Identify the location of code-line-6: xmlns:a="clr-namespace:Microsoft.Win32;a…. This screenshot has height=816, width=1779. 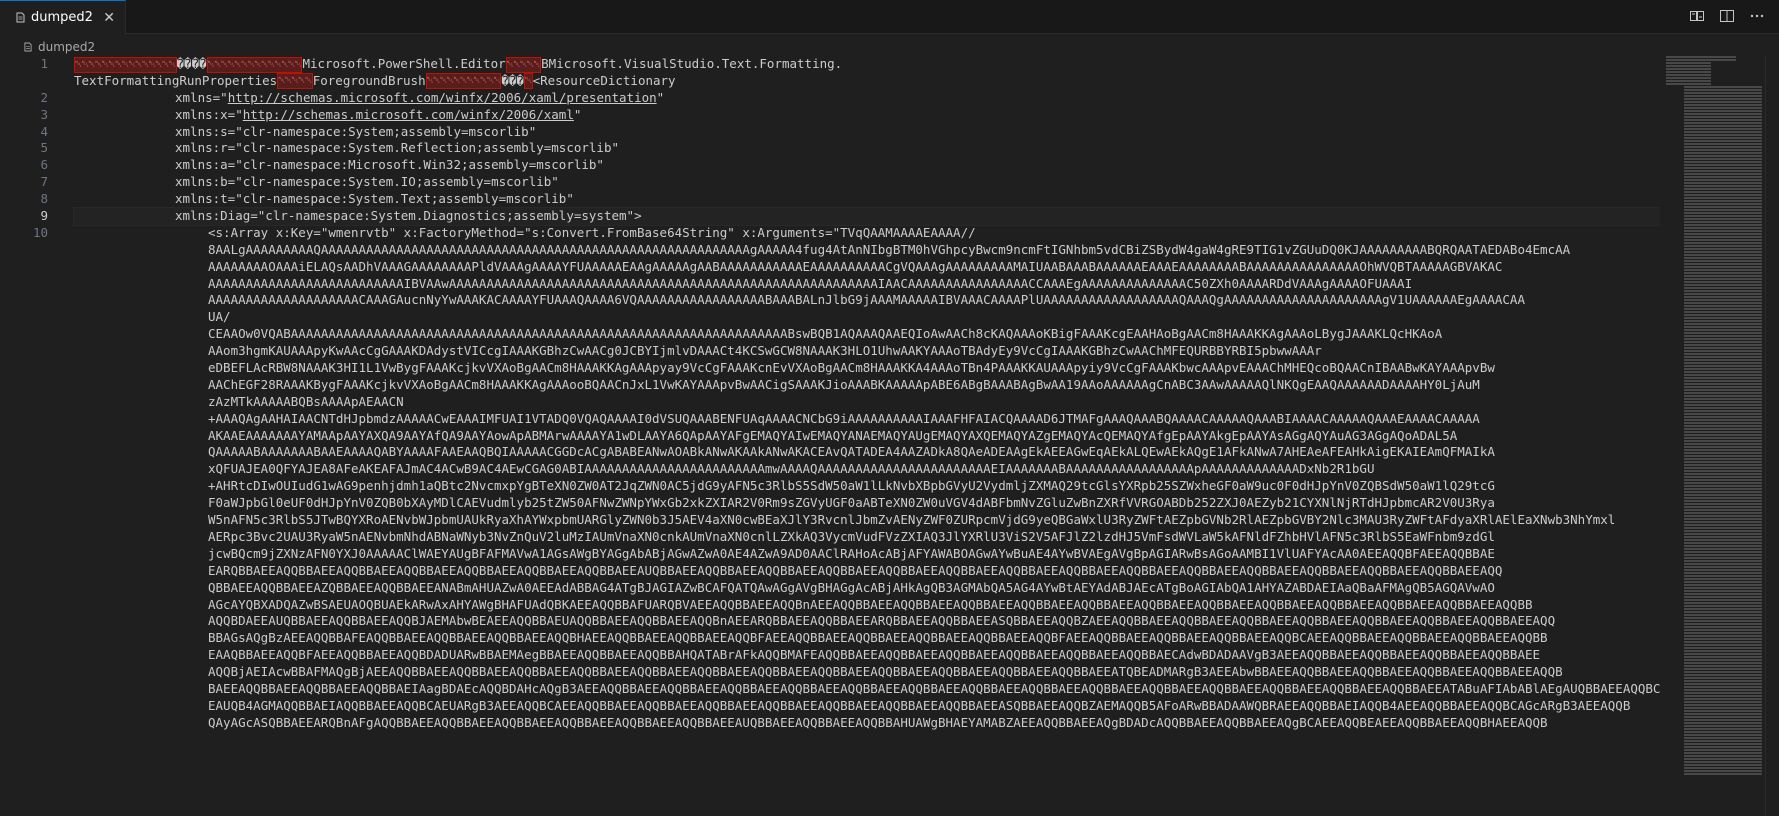
(389, 165).